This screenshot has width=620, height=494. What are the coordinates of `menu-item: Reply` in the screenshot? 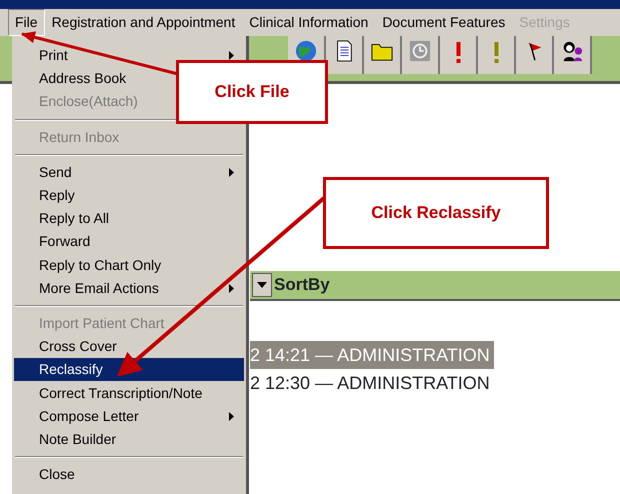 It's located at (129, 196).